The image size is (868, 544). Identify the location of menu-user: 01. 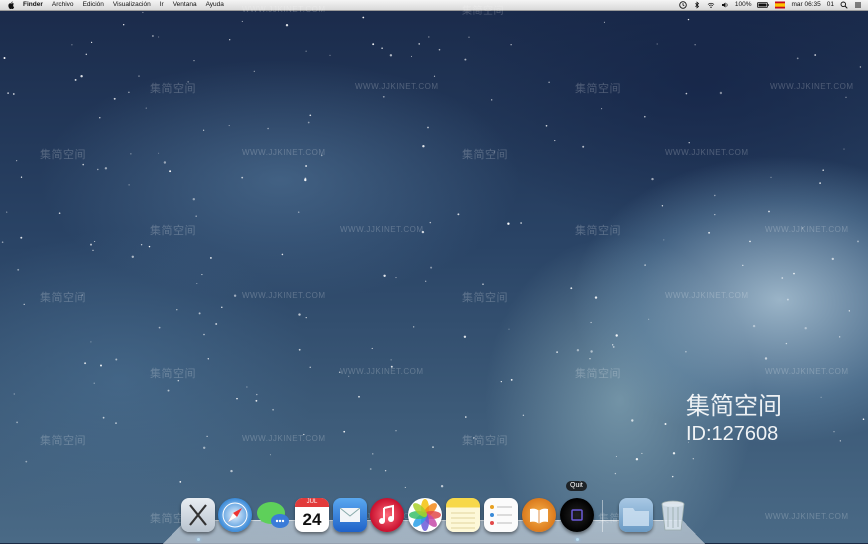
(830, 5).